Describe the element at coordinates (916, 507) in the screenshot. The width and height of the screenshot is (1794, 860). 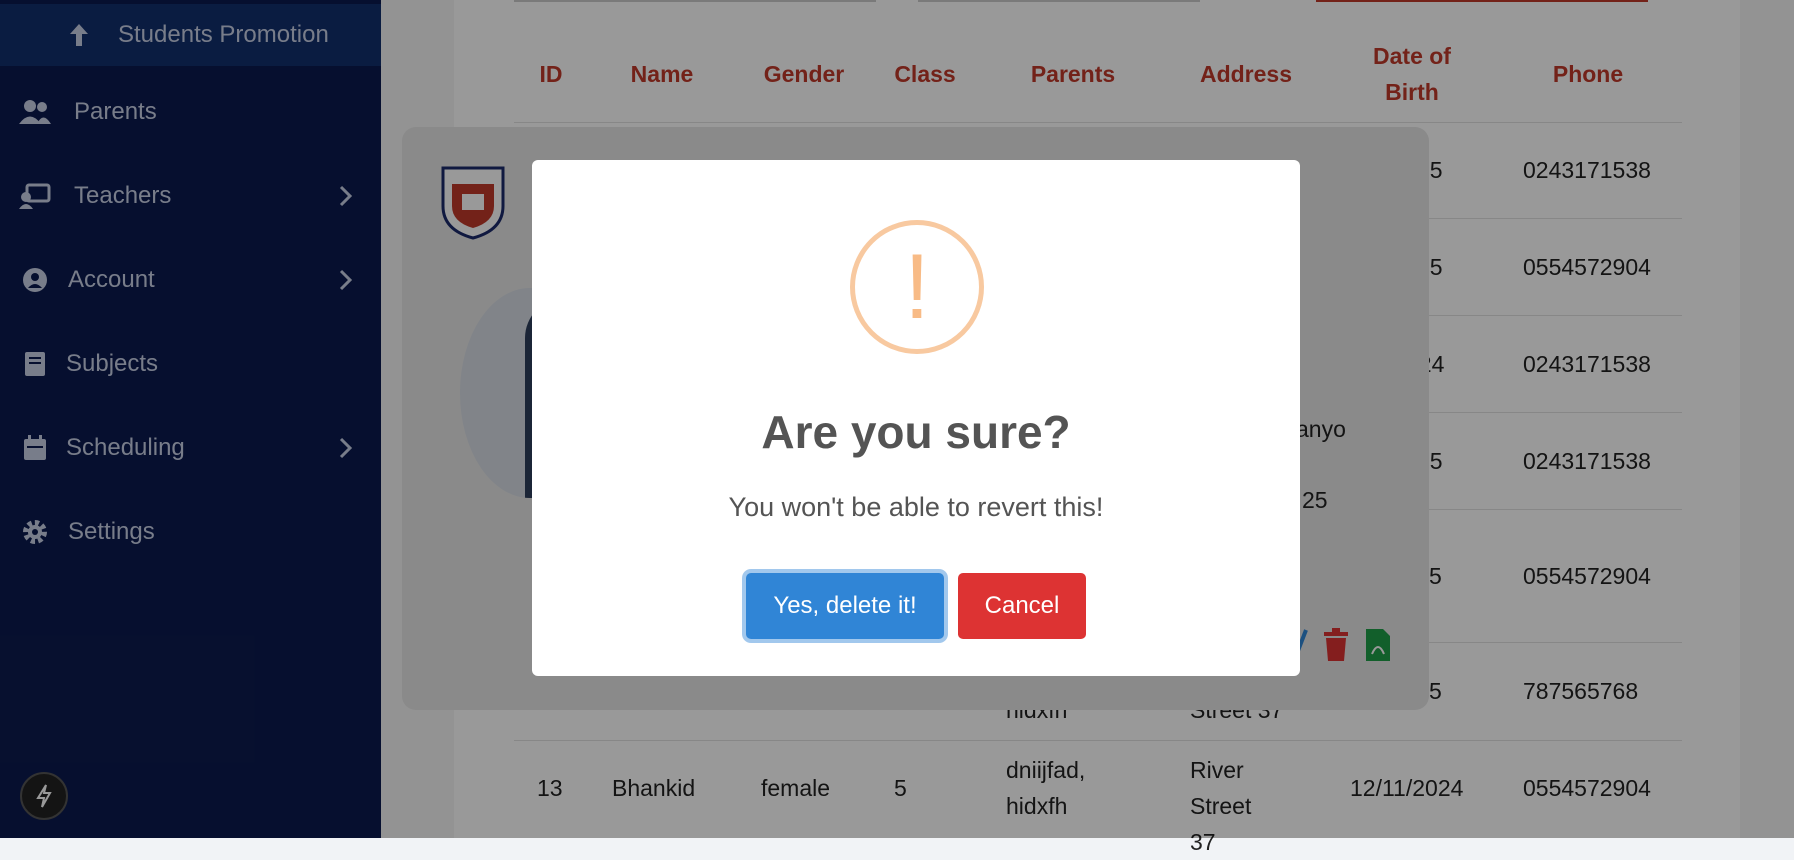
I see `dialog-text: You won't be able to revert this!` at that location.